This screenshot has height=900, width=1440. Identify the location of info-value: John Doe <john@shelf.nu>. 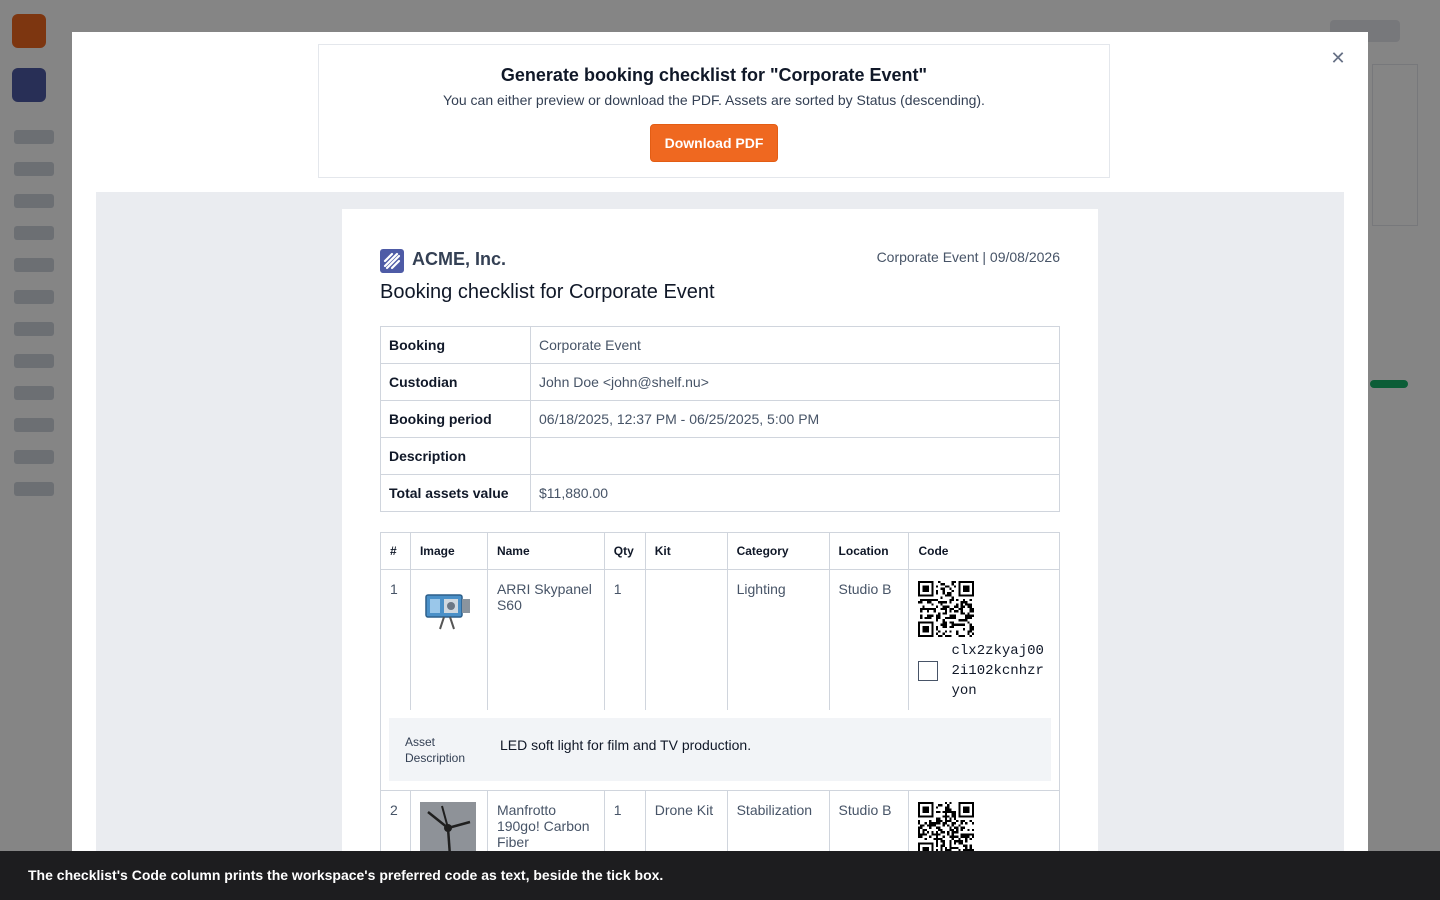
(795, 382).